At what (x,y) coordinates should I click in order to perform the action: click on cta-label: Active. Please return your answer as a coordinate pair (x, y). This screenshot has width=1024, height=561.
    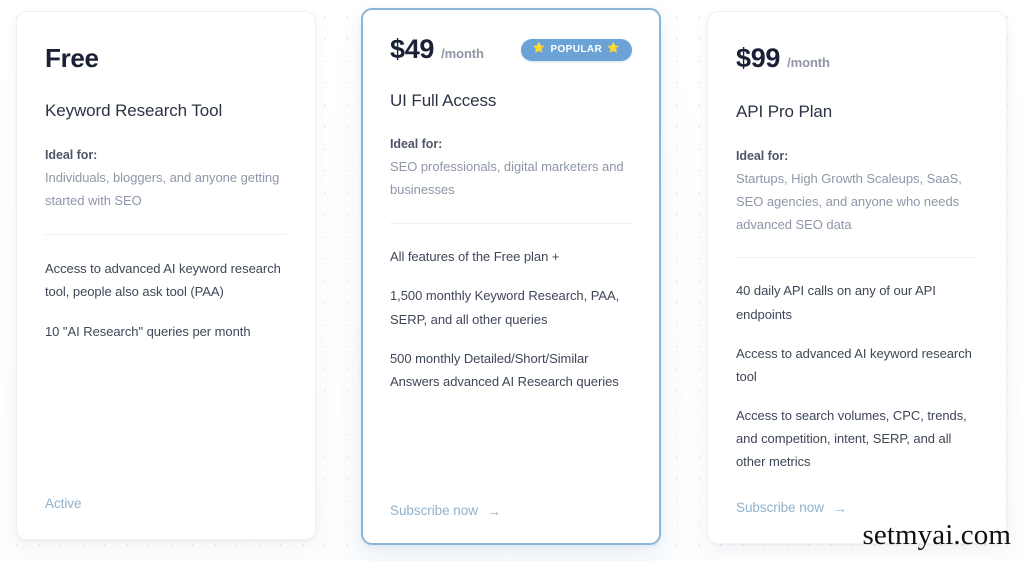
    Looking at the image, I should click on (63, 503).